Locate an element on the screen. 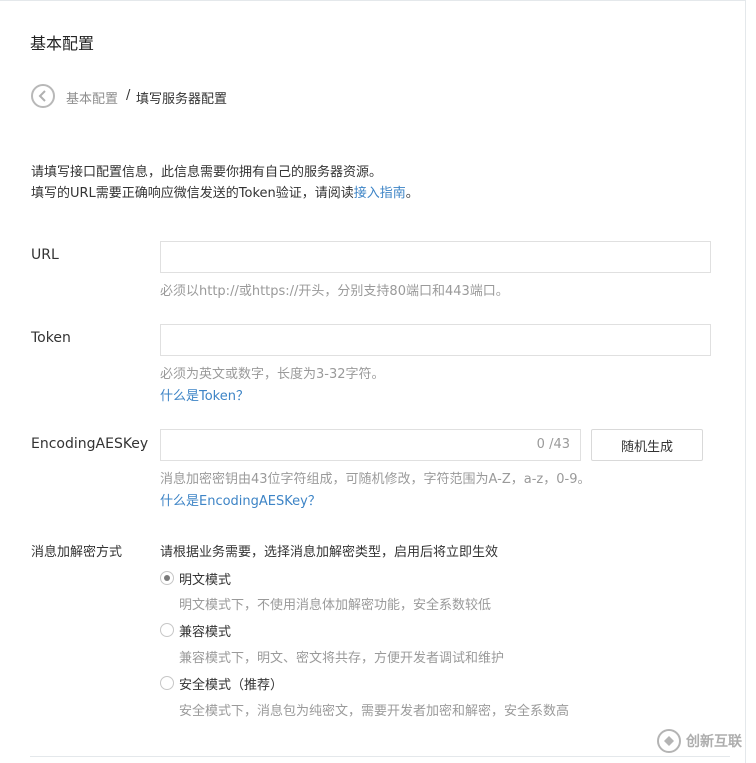 The width and height of the screenshot is (756, 763). safe-mode-desc: 安全模式下，消息包为纯密文，需要开发者加密和解密，安全系数高 is located at coordinates (374, 711).